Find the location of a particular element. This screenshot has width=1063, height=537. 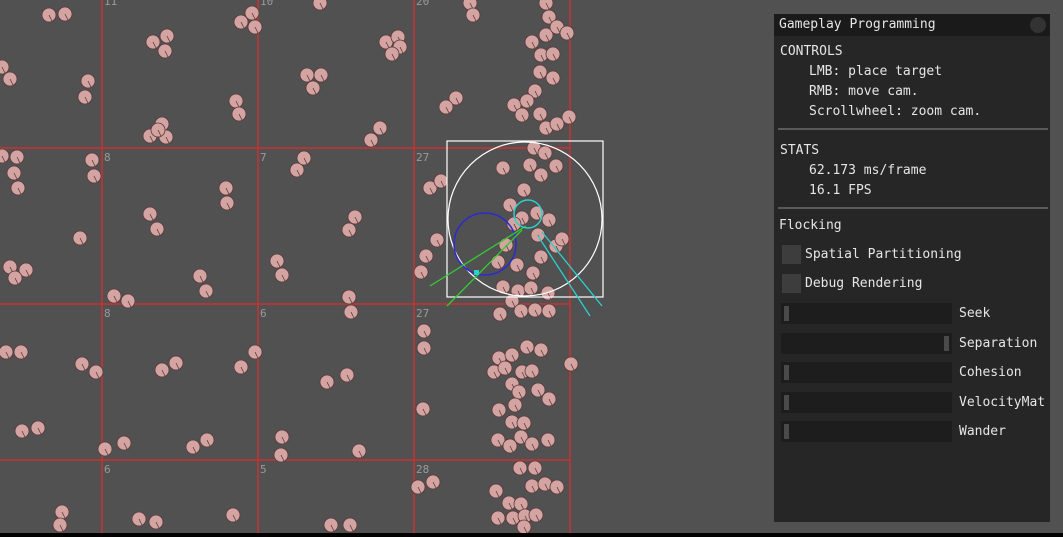

debug-rendering-checkbox is located at coordinates (791, 283).